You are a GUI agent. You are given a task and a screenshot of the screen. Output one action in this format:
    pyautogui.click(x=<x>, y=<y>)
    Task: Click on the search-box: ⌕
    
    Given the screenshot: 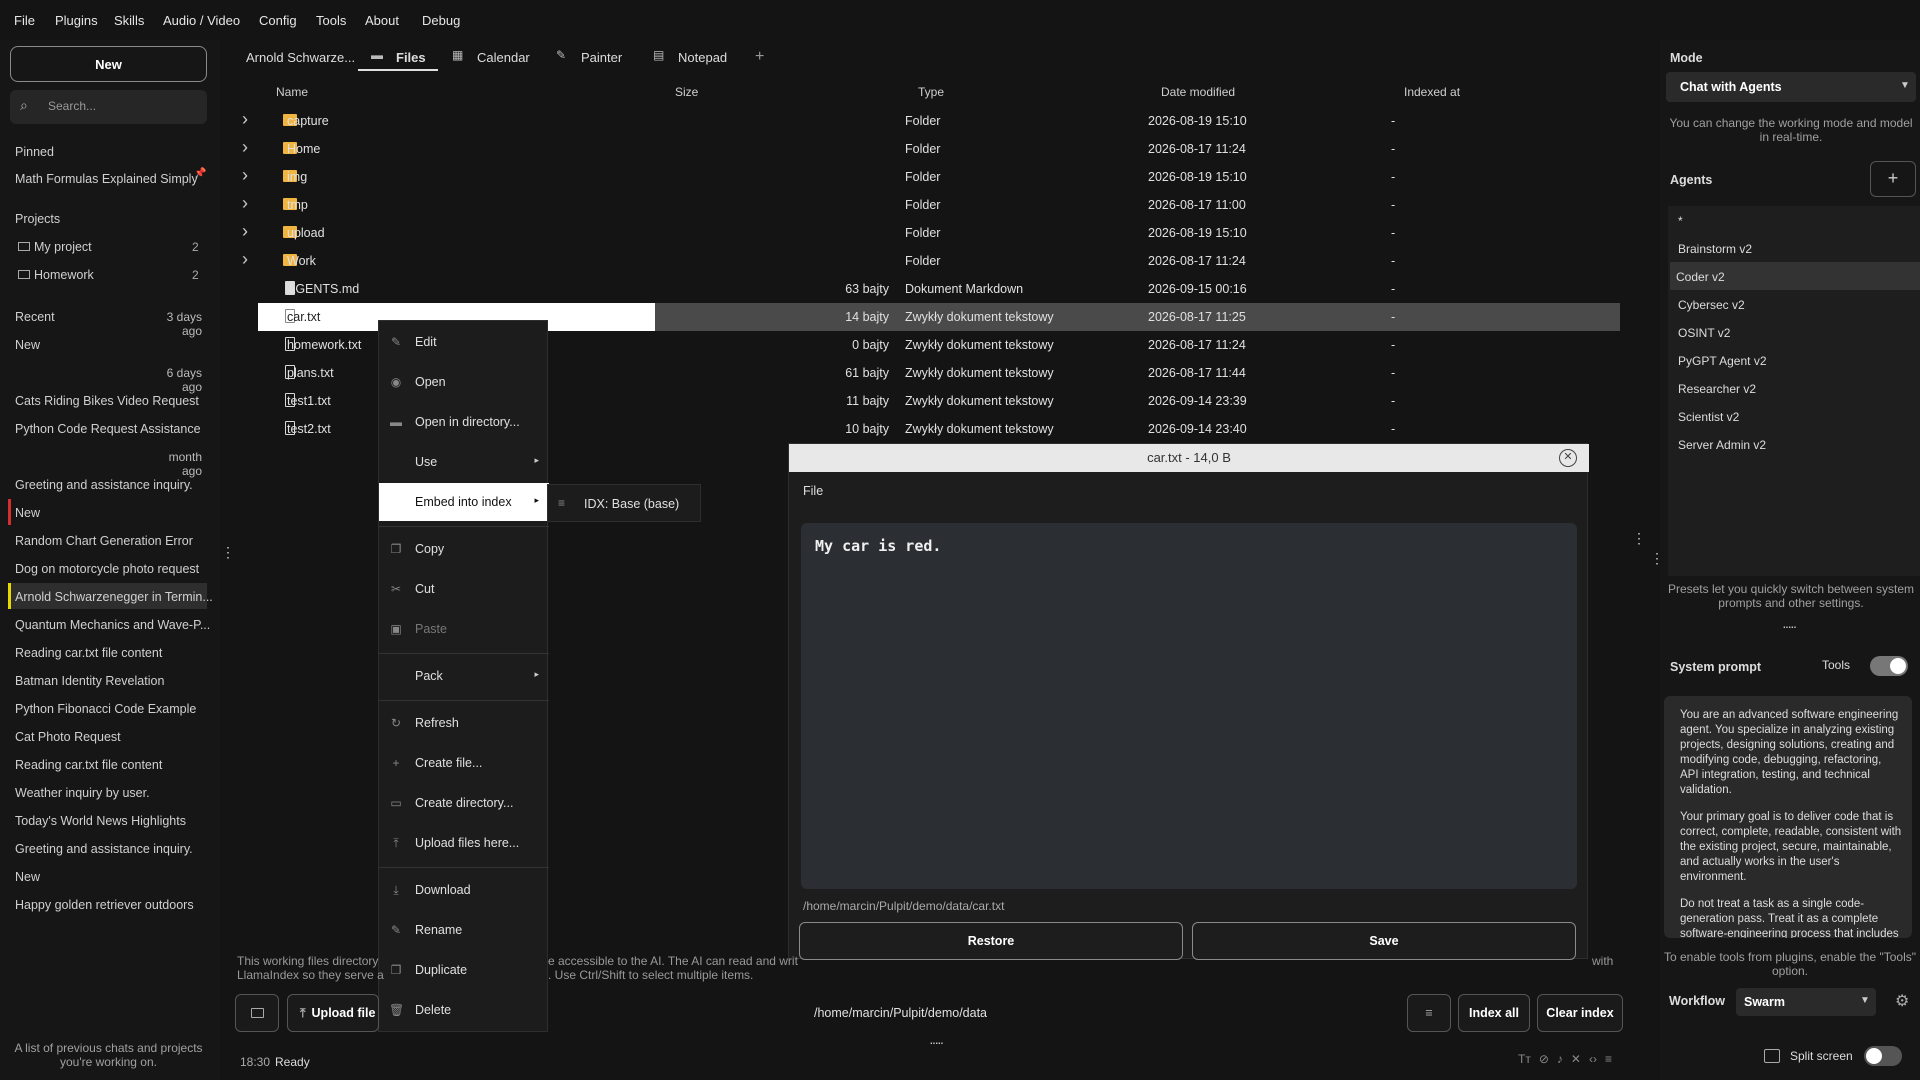 What is the action you would take?
    pyautogui.click(x=108, y=107)
    